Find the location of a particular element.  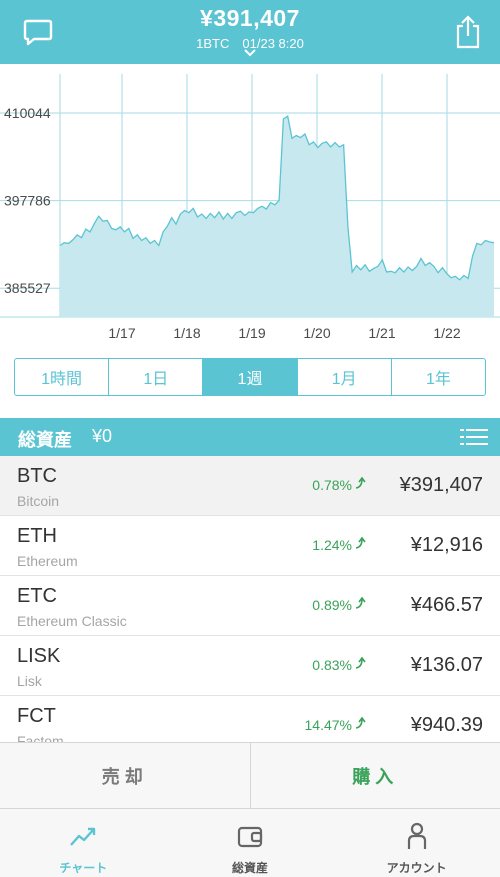

buy-button: 購入 is located at coordinates (375, 776).